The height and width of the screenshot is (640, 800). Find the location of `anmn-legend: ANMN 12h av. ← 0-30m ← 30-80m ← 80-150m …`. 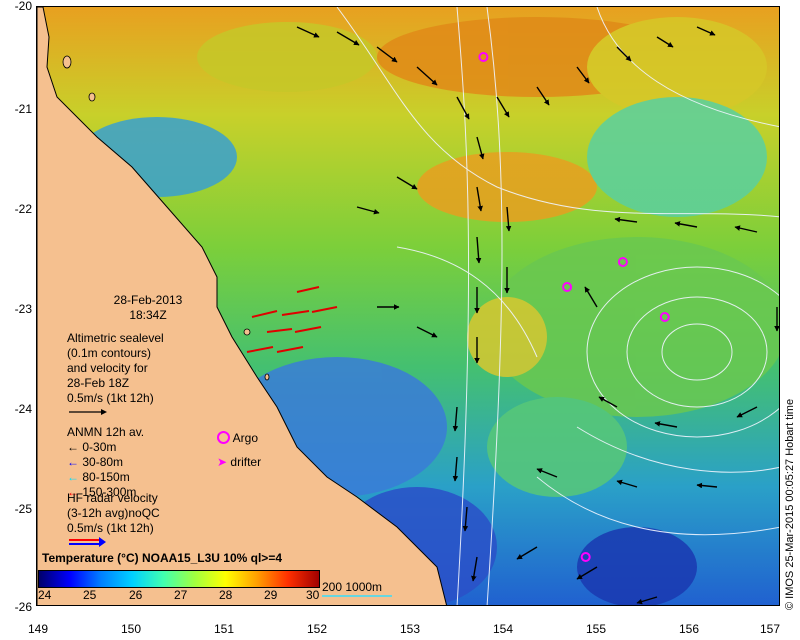

anmn-legend: ANMN 12h av. ← 0-30m ← 30-80m ← 80-150m … is located at coordinates (105, 462).